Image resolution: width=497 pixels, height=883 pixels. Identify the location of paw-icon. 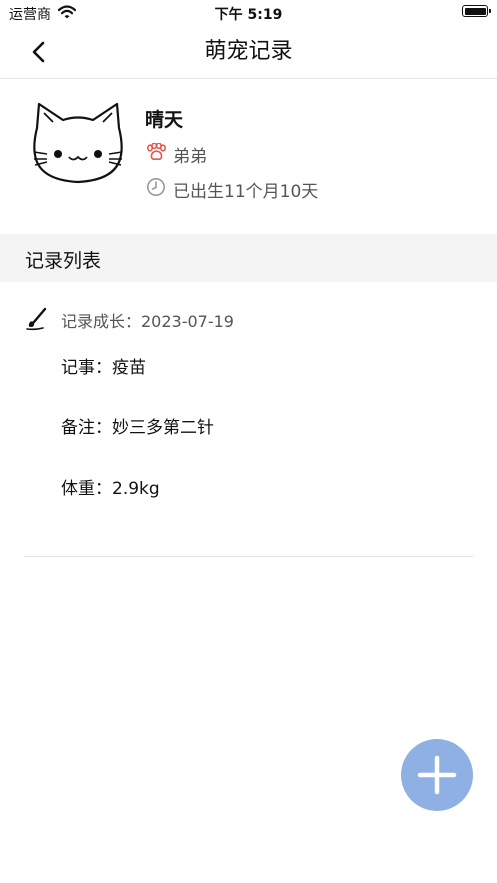
(156, 154).